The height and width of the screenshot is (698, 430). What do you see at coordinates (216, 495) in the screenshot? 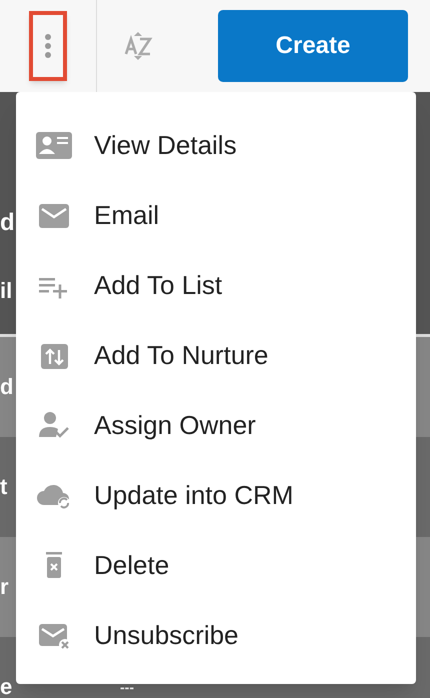
I see `menu-item: Update into CRM` at bounding box center [216, 495].